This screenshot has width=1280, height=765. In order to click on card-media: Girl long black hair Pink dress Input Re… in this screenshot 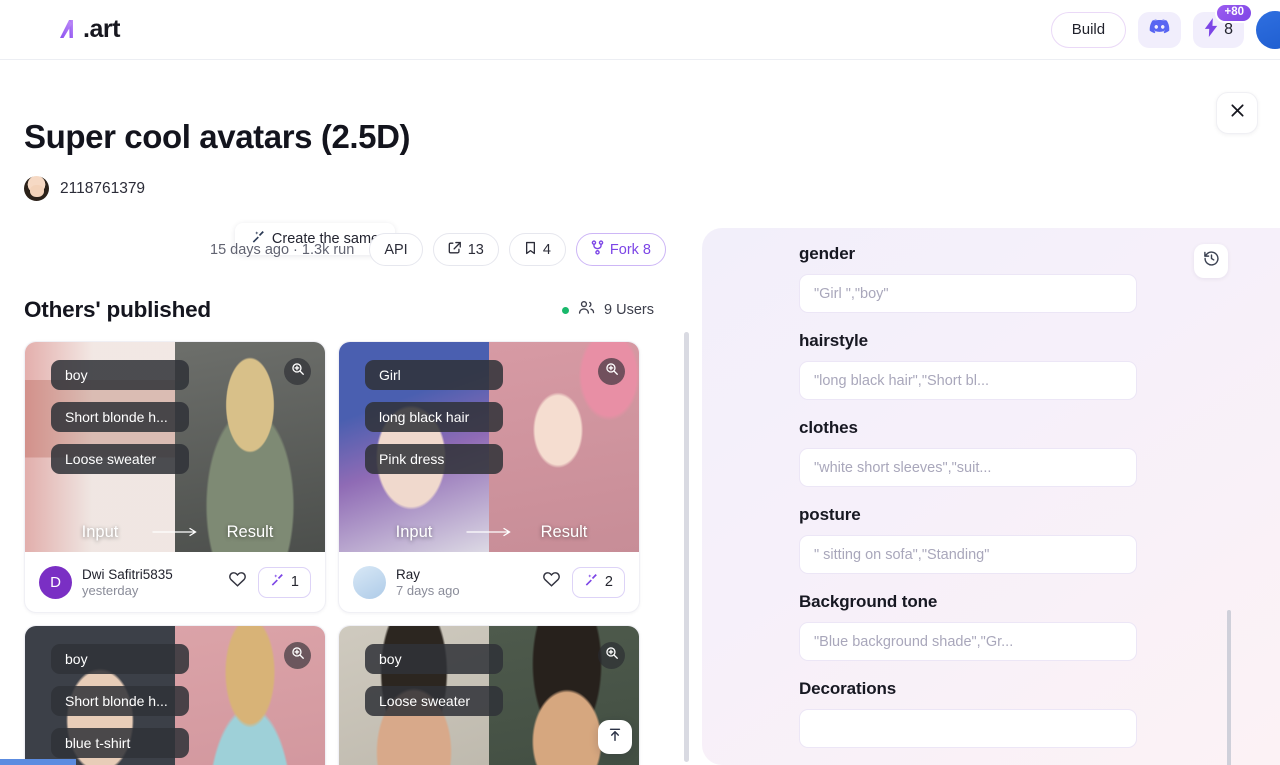, I will do `click(489, 447)`.